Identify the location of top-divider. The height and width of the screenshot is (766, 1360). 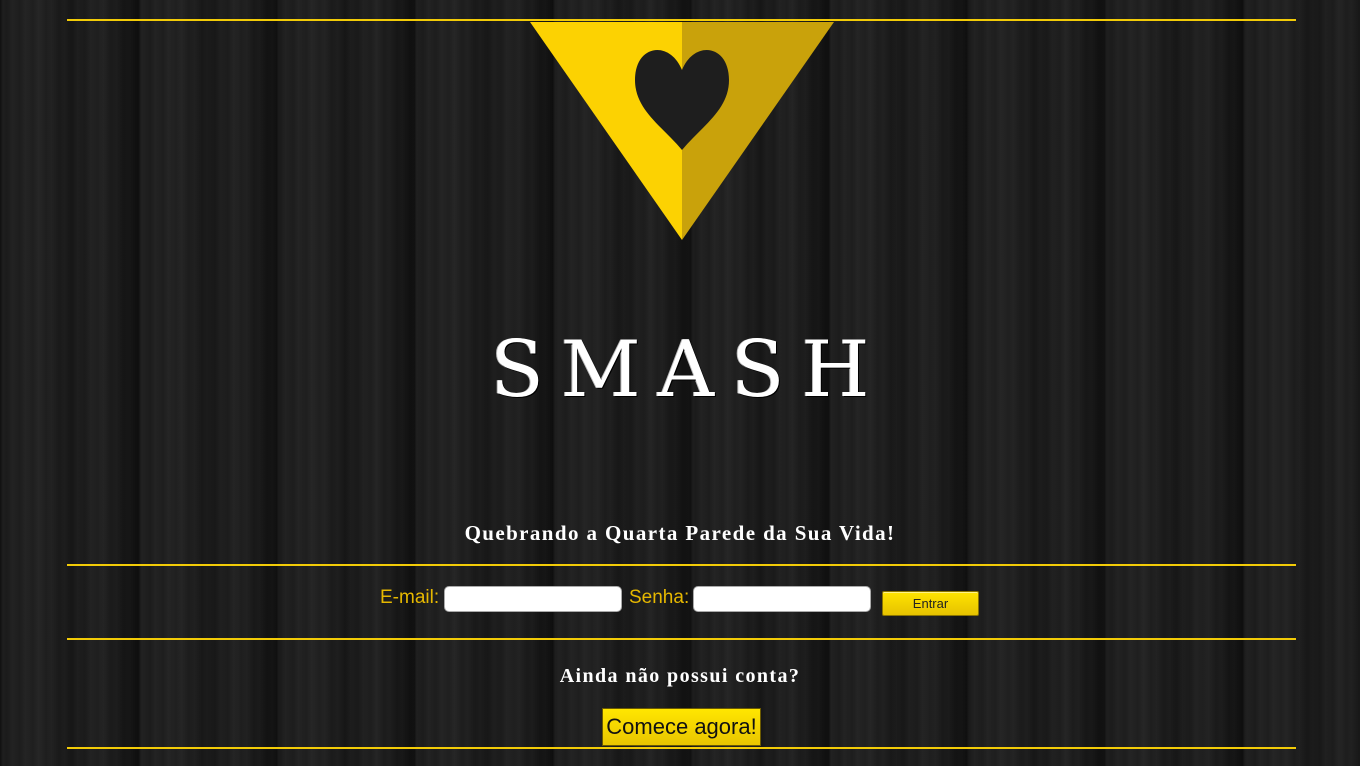
(681, 20).